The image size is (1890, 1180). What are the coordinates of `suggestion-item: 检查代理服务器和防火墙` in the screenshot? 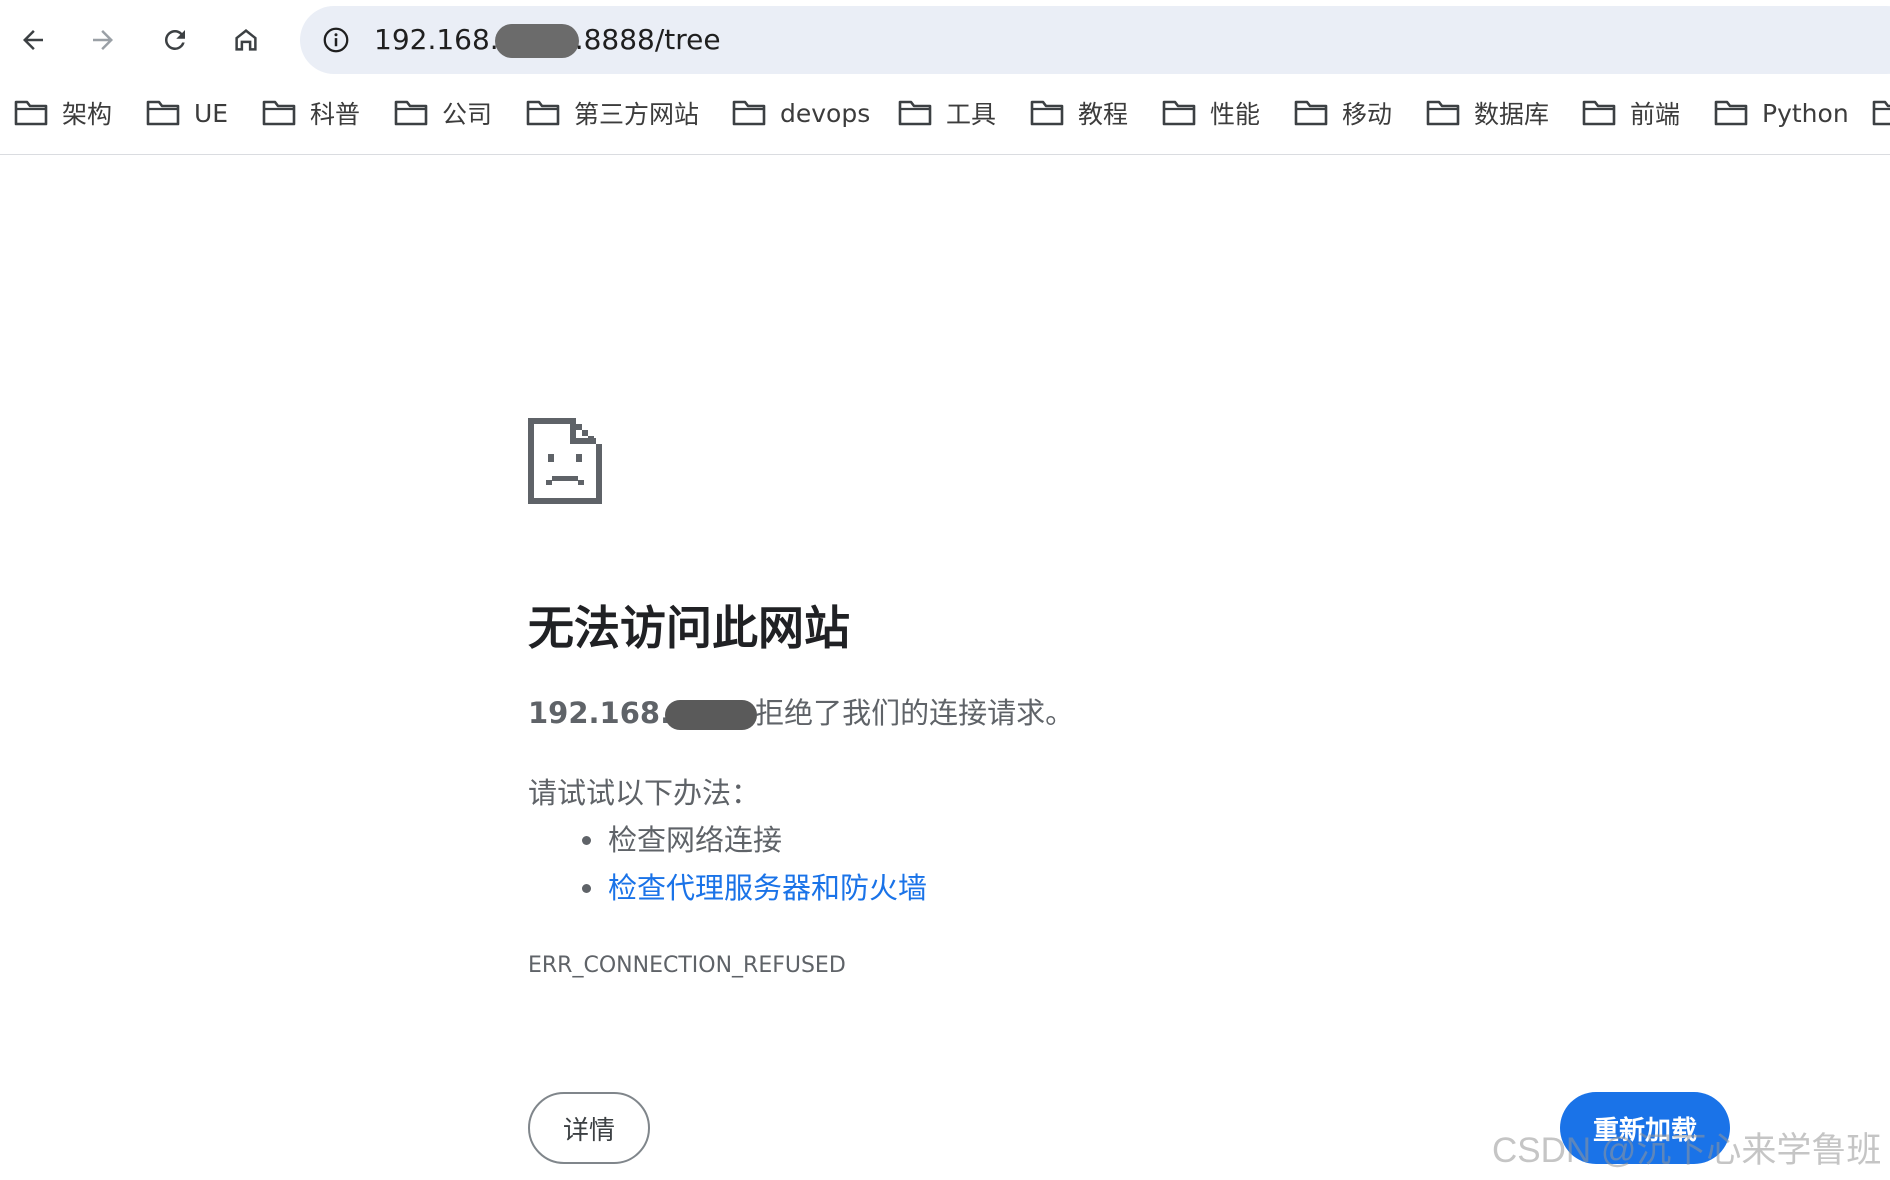 It's located at (727, 888).